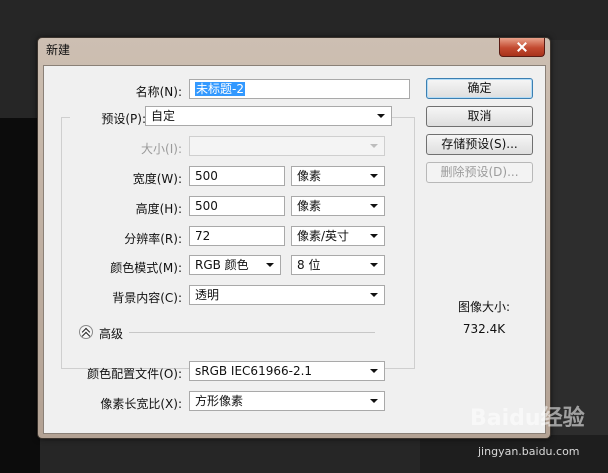 This screenshot has height=473, width=608. I want to click on bit-depth-dropdown: 8 位, so click(338, 265).